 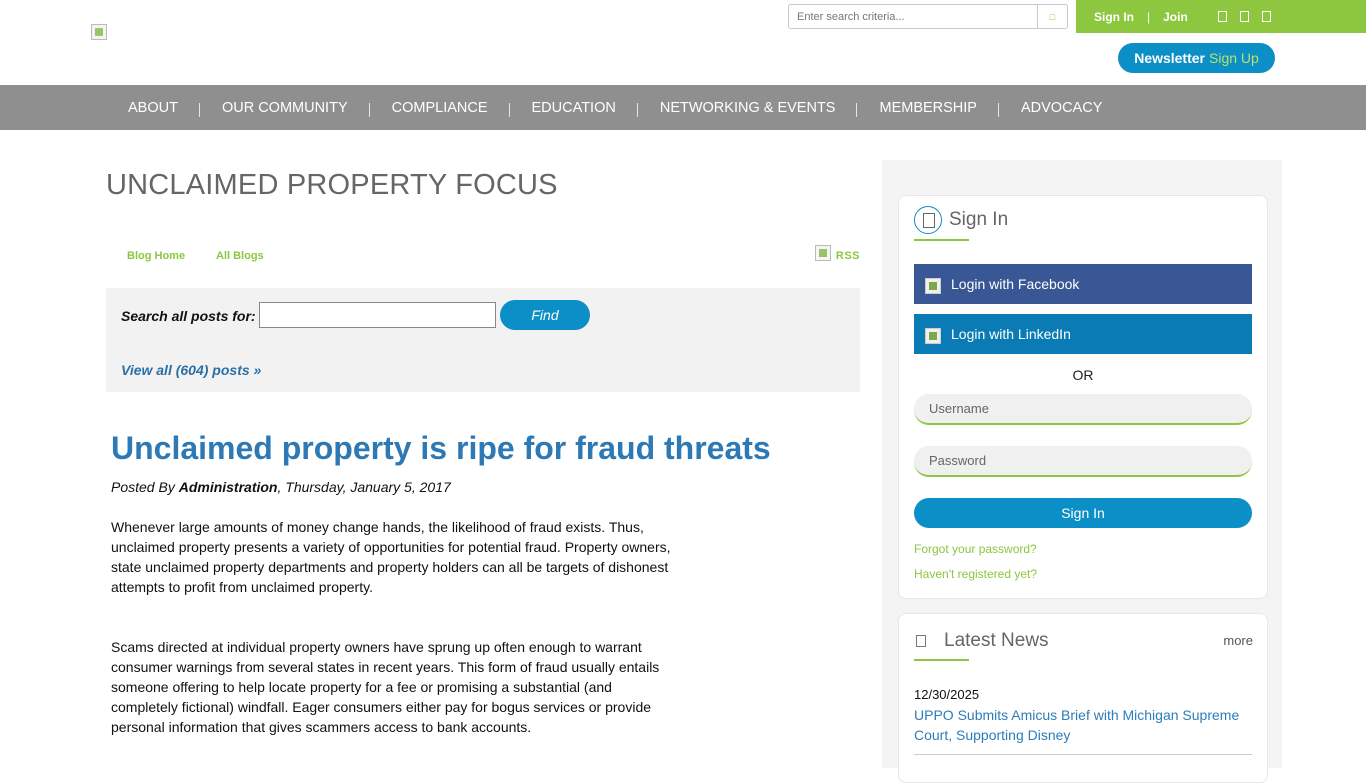 I want to click on header-join-link: Join, so click(x=1175, y=17).